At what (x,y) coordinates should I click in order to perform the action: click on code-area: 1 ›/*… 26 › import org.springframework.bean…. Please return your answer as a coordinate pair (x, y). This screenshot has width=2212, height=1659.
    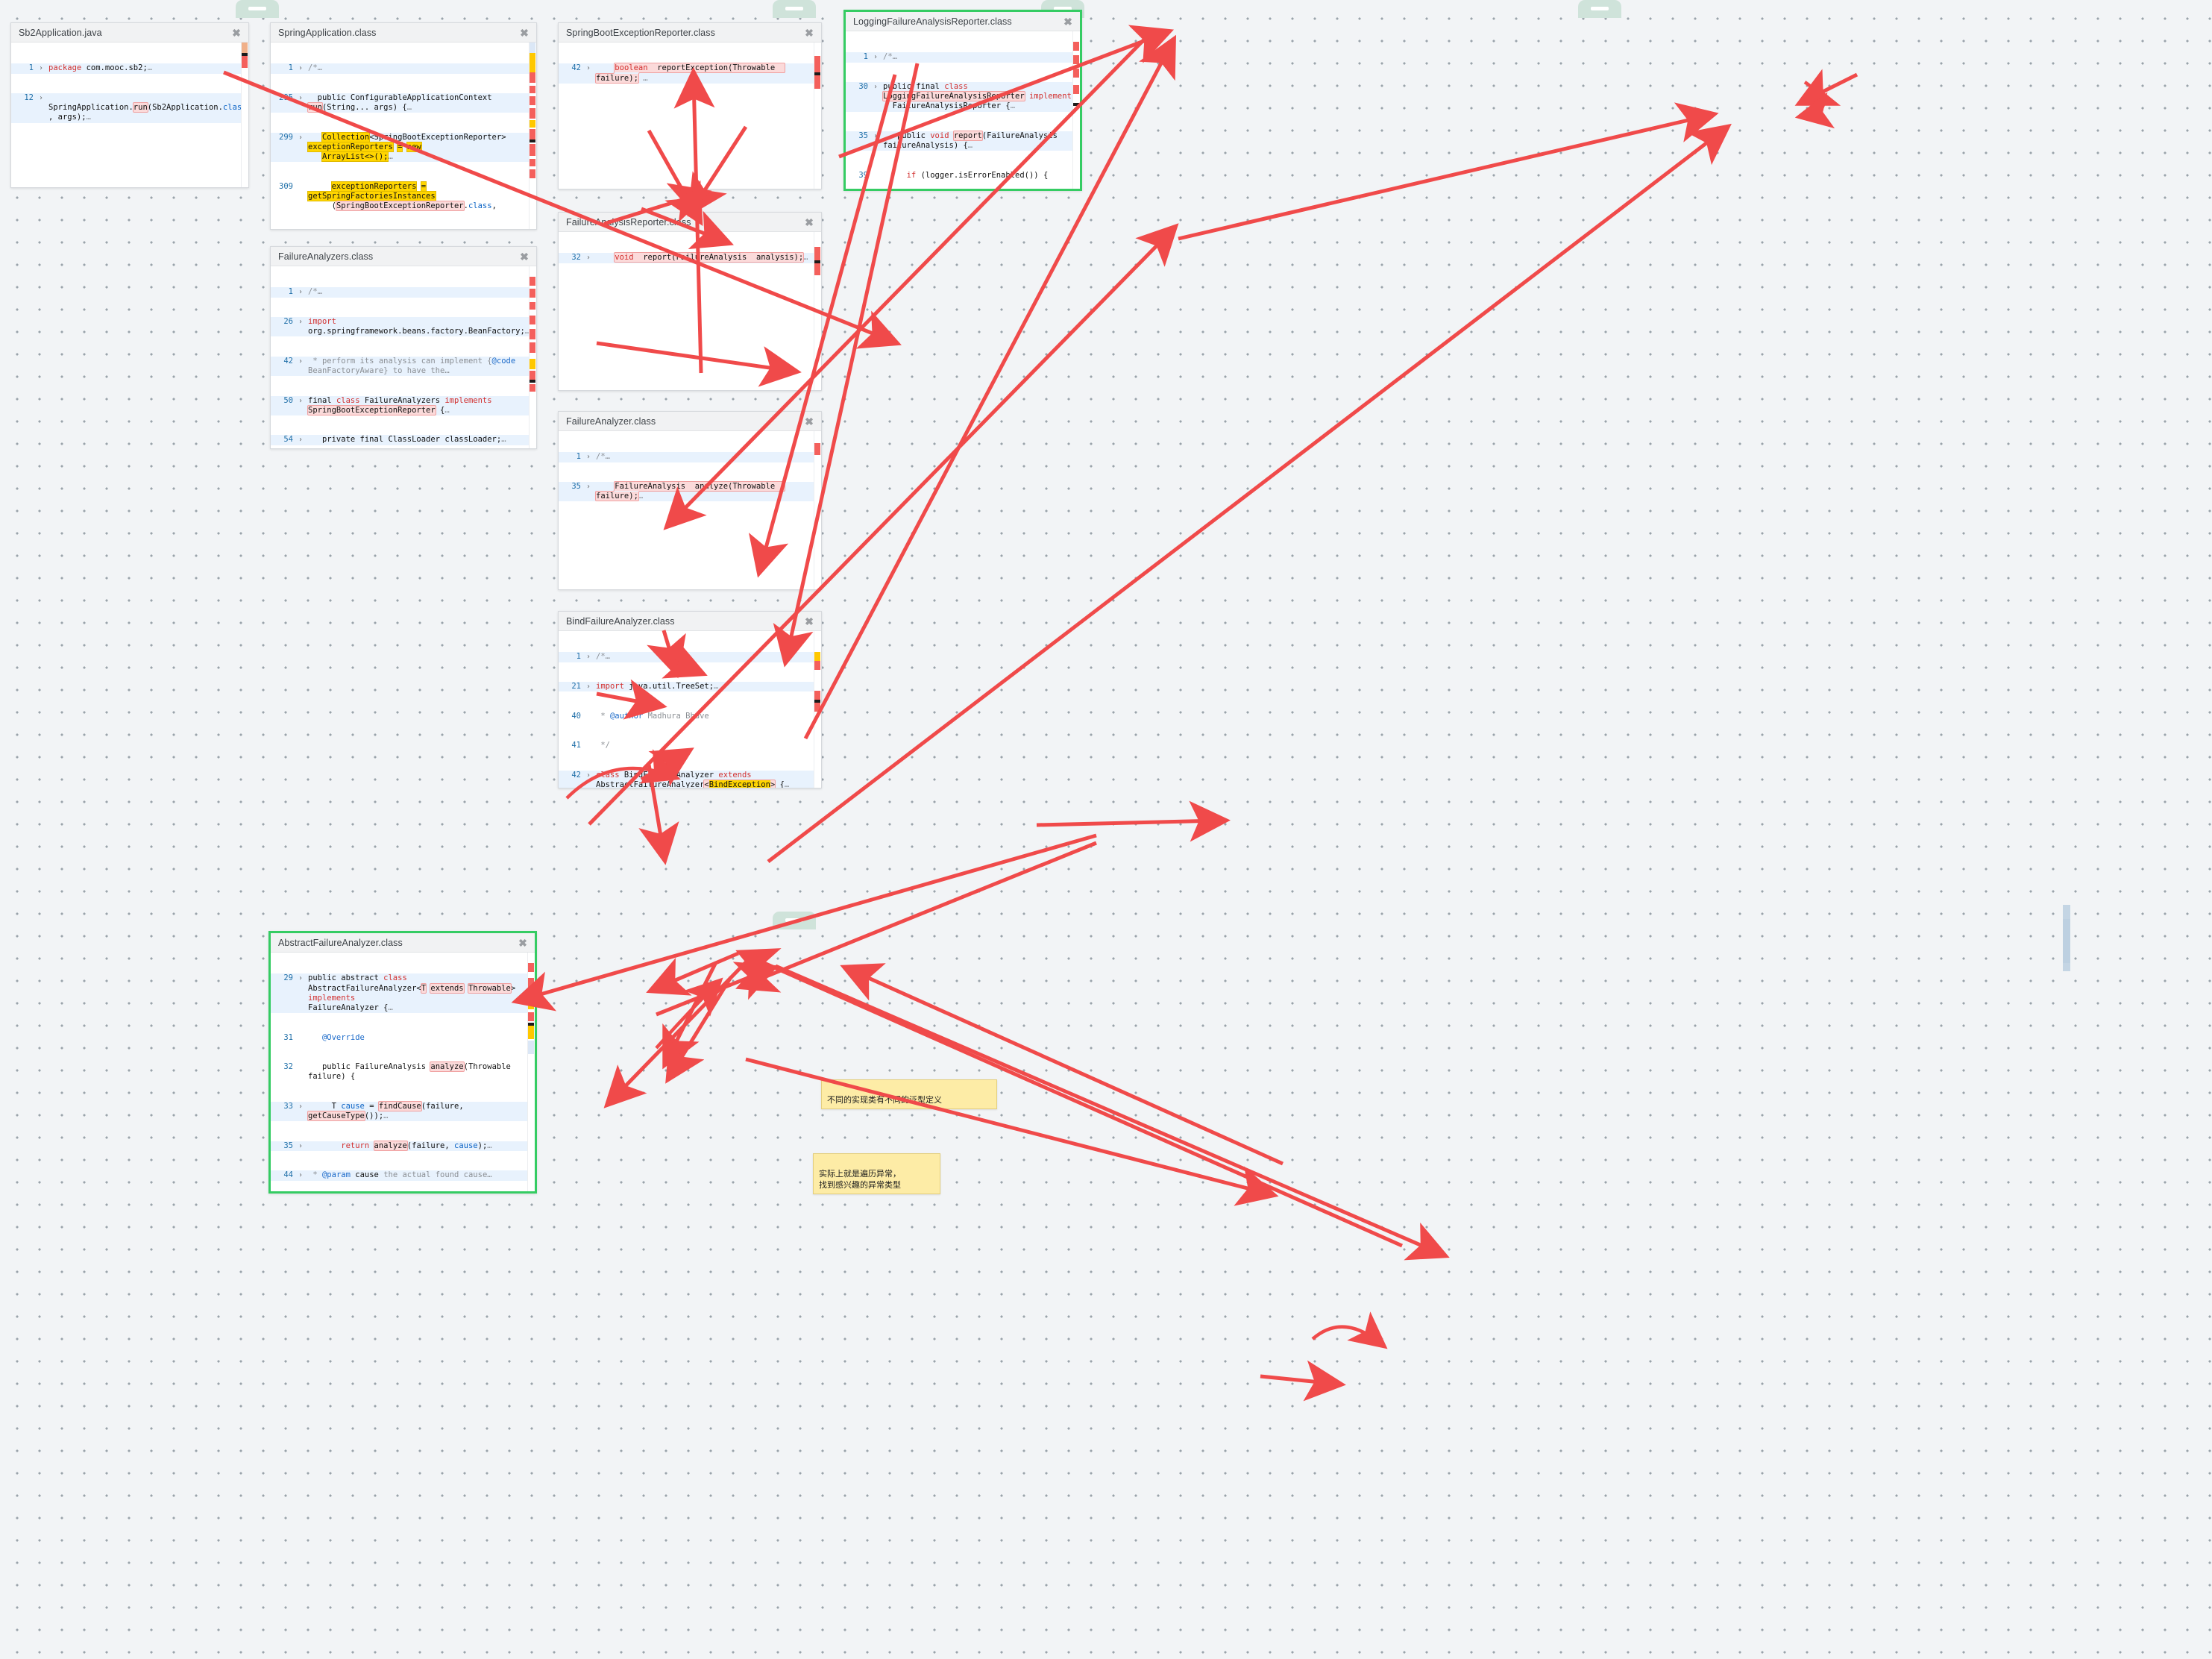
    Looking at the image, I should click on (403, 357).